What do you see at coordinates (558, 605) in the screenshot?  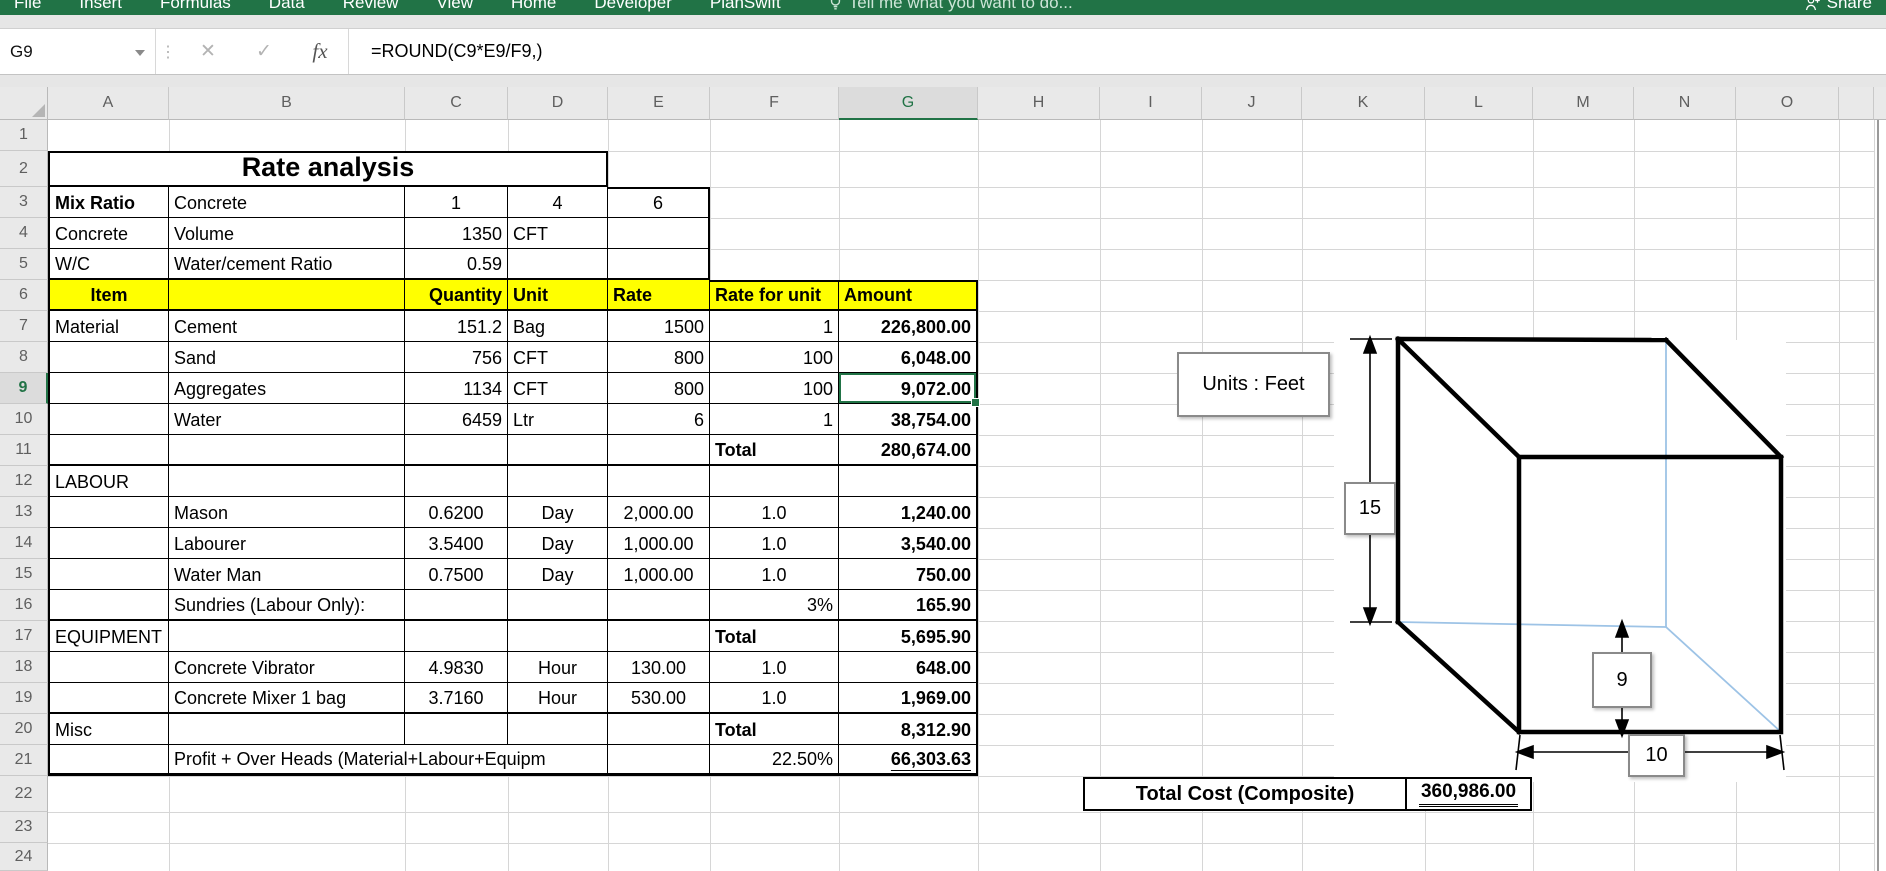 I see `cell-D16` at bounding box center [558, 605].